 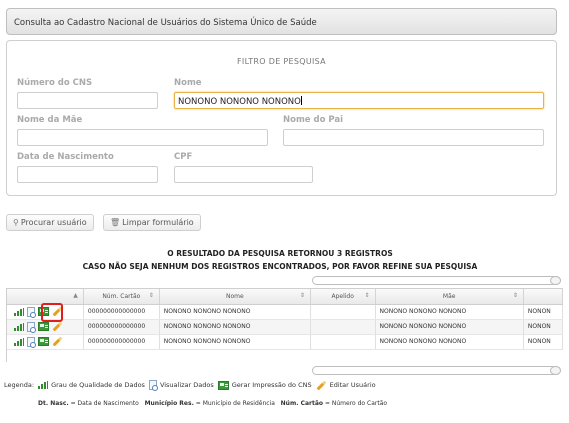 I want to click on nome-input-value: NONONO NONONO NONONO, so click(x=239, y=102).